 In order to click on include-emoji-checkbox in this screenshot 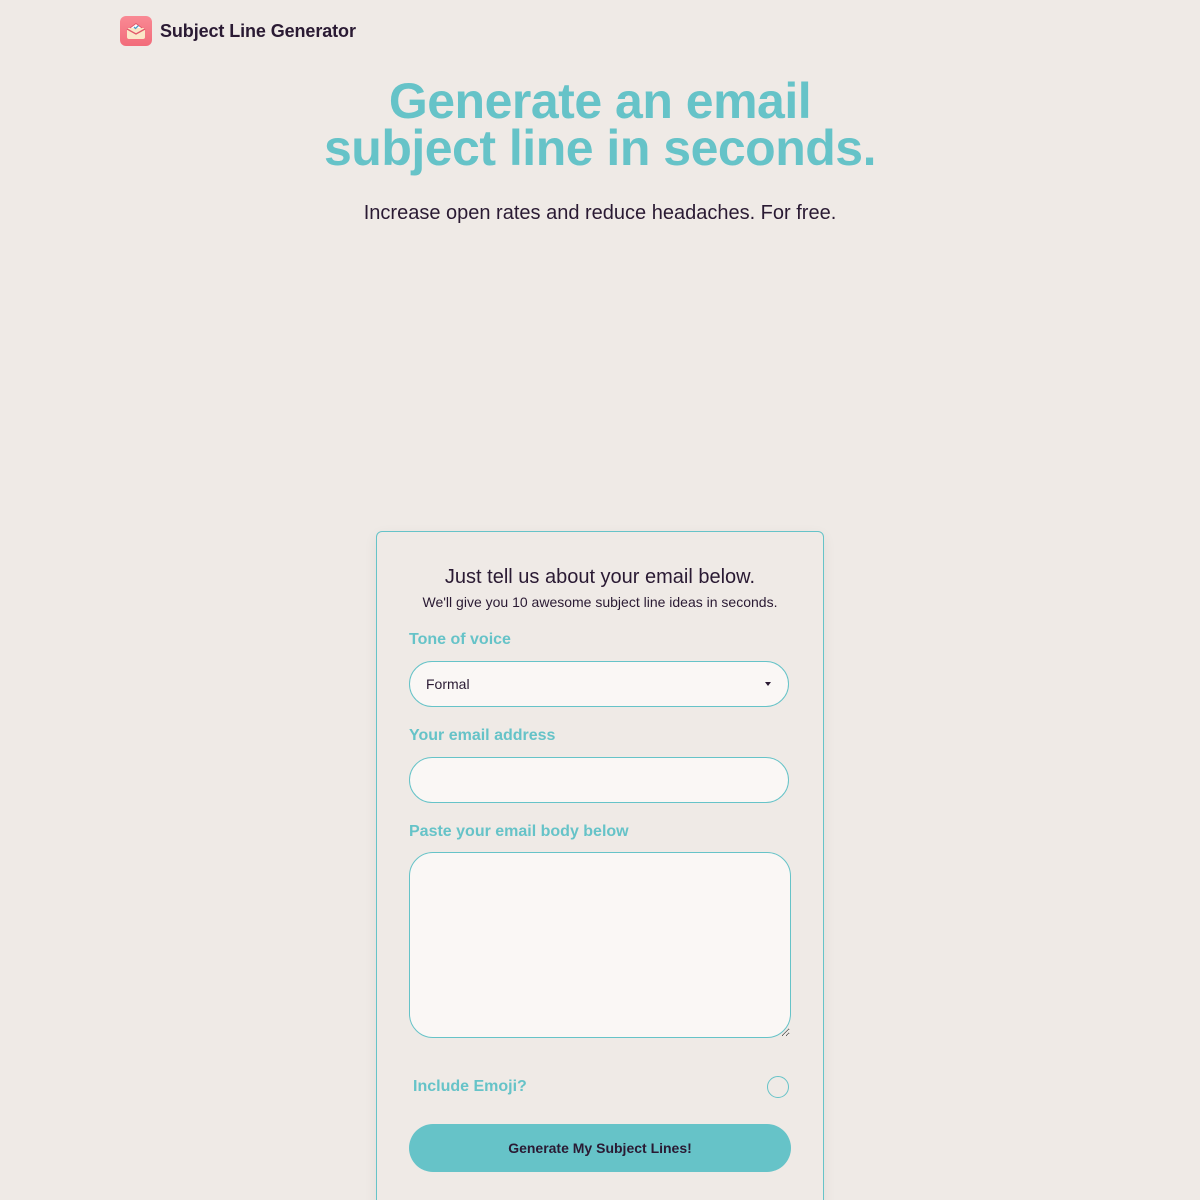, I will do `click(778, 1087)`.